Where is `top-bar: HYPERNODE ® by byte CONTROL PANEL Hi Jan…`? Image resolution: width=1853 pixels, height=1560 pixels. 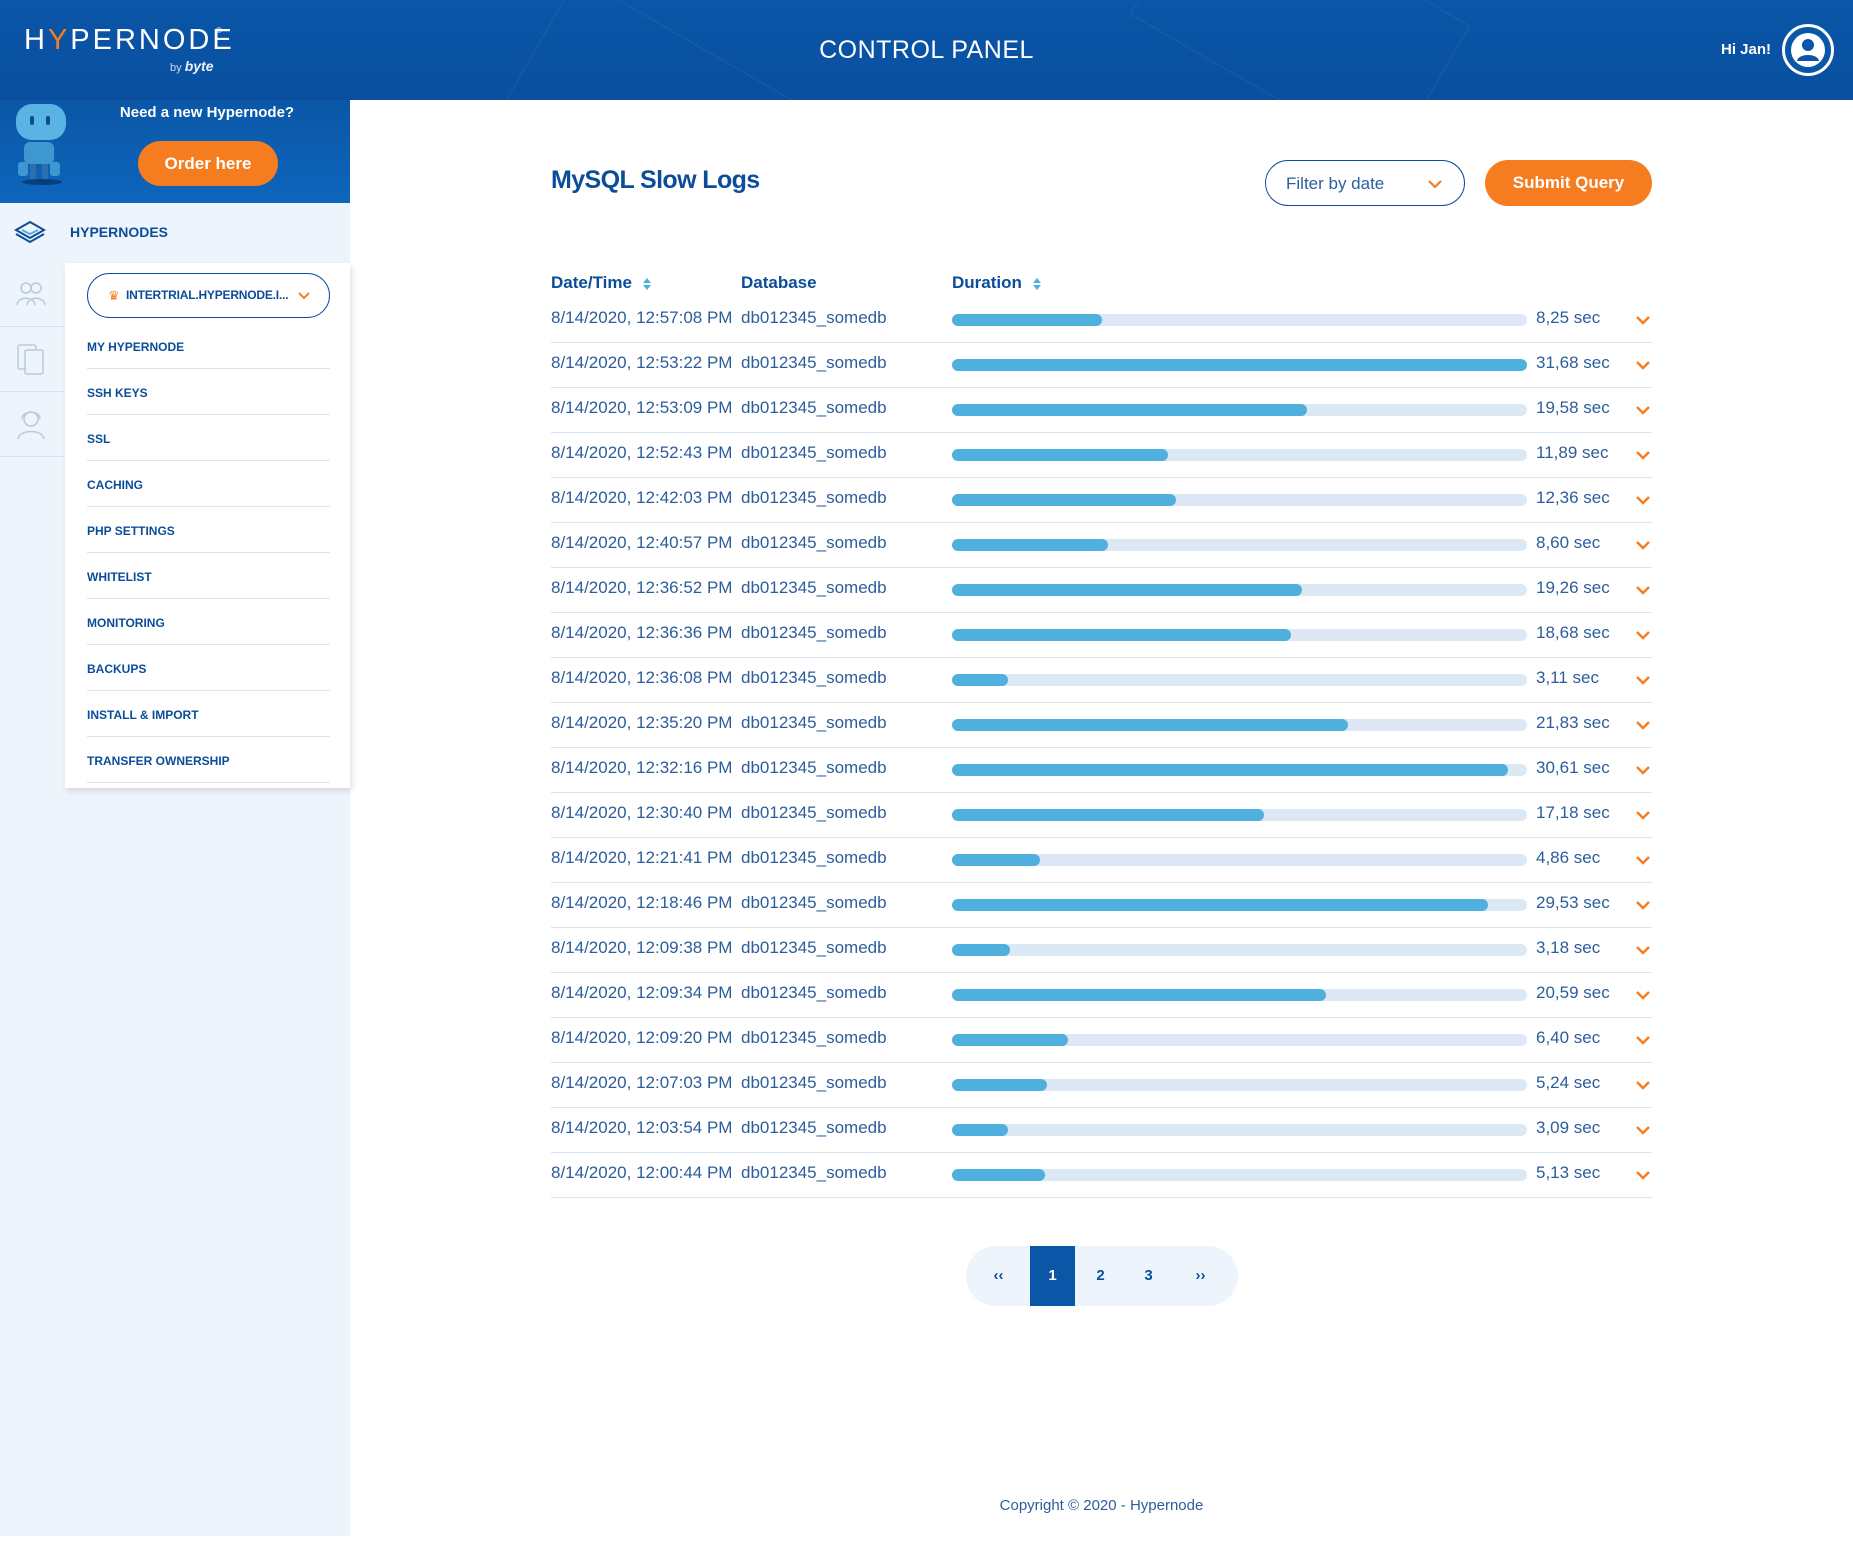
top-bar: HYPERNODE ® by byte CONTROL PANEL Hi Jan… is located at coordinates (926, 50).